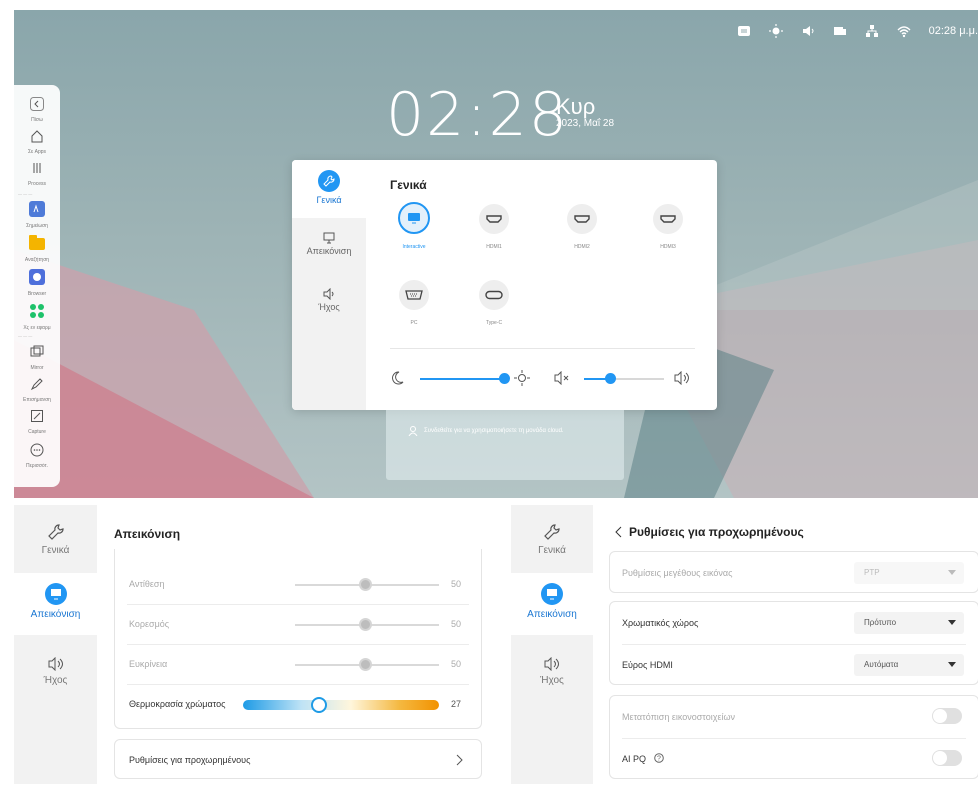  Describe the element at coordinates (398, 378) in the screenshot. I see `moon-icon` at that location.